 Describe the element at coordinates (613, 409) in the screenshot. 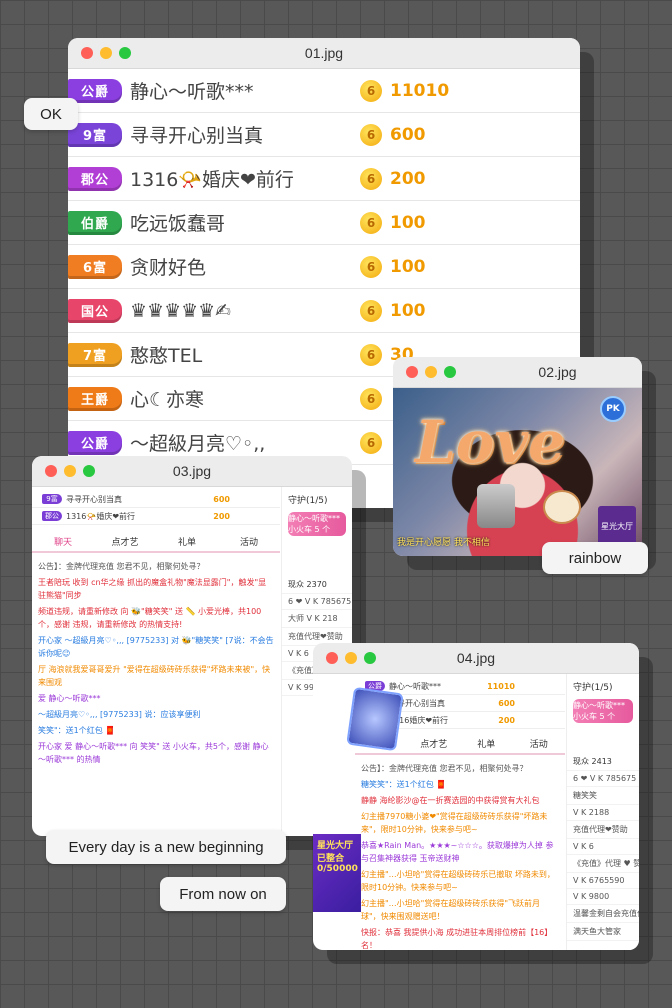

I see `pk-button: PK` at that location.